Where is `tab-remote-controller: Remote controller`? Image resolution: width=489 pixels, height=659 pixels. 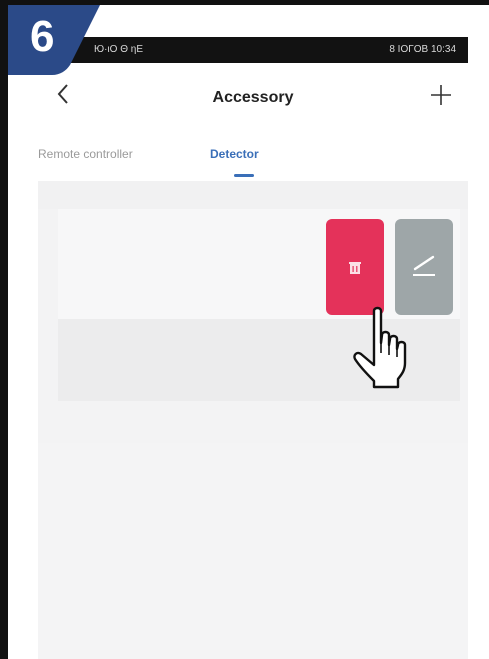 tab-remote-controller: Remote controller is located at coordinates (85, 154).